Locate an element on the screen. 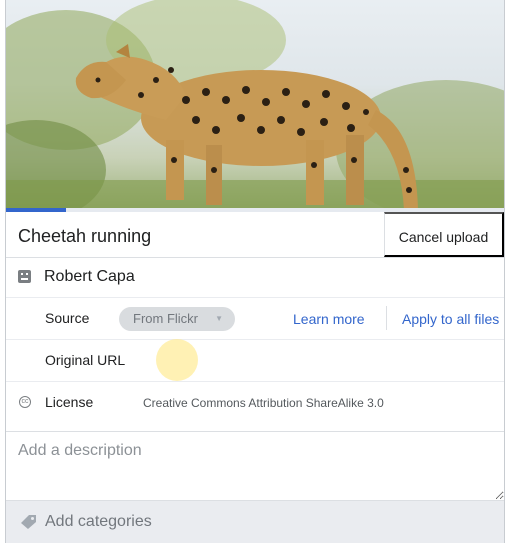  learn-more-link: Learn more is located at coordinates (329, 319).